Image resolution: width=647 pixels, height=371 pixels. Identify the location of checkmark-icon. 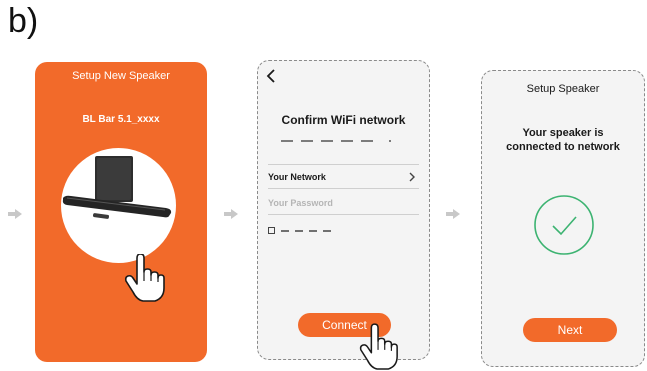
(564, 225).